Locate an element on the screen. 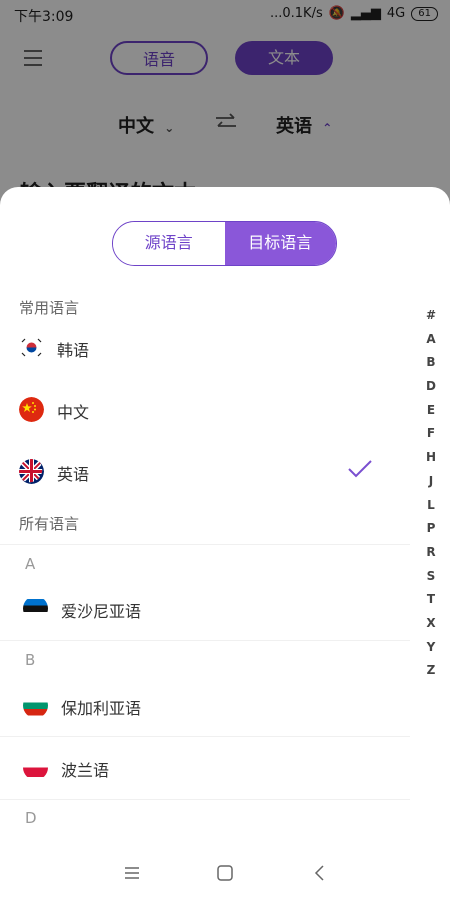  index-letter: J is located at coordinates (431, 482).